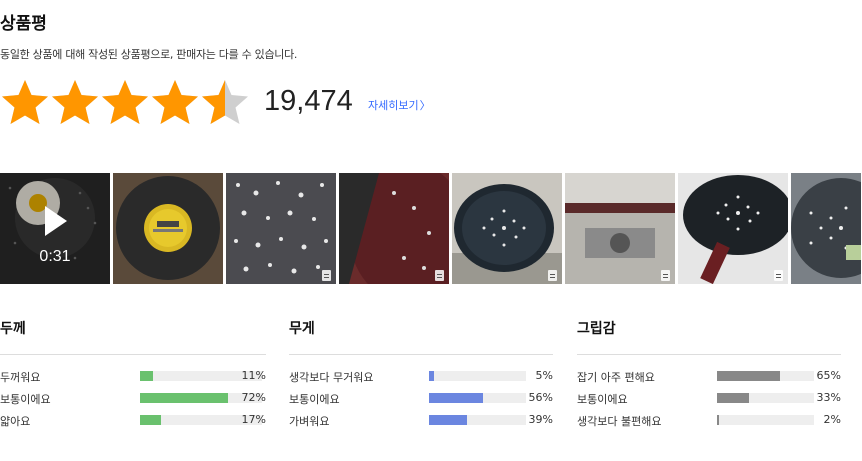 The image size is (862, 461). I want to click on rating-stars, so click(125, 102).